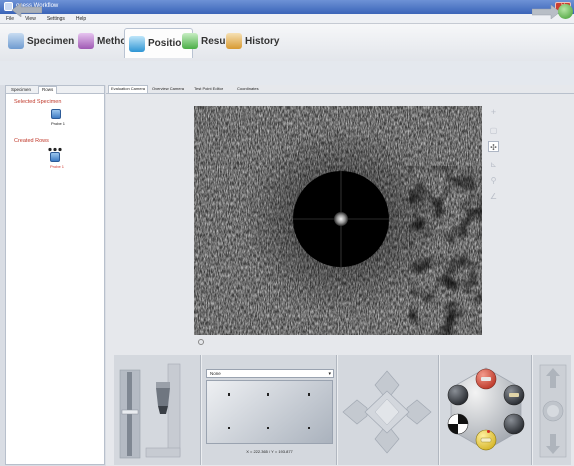  What do you see at coordinates (493, 146) in the screenshot?
I see `move-tool-icon: ✣` at bounding box center [493, 146].